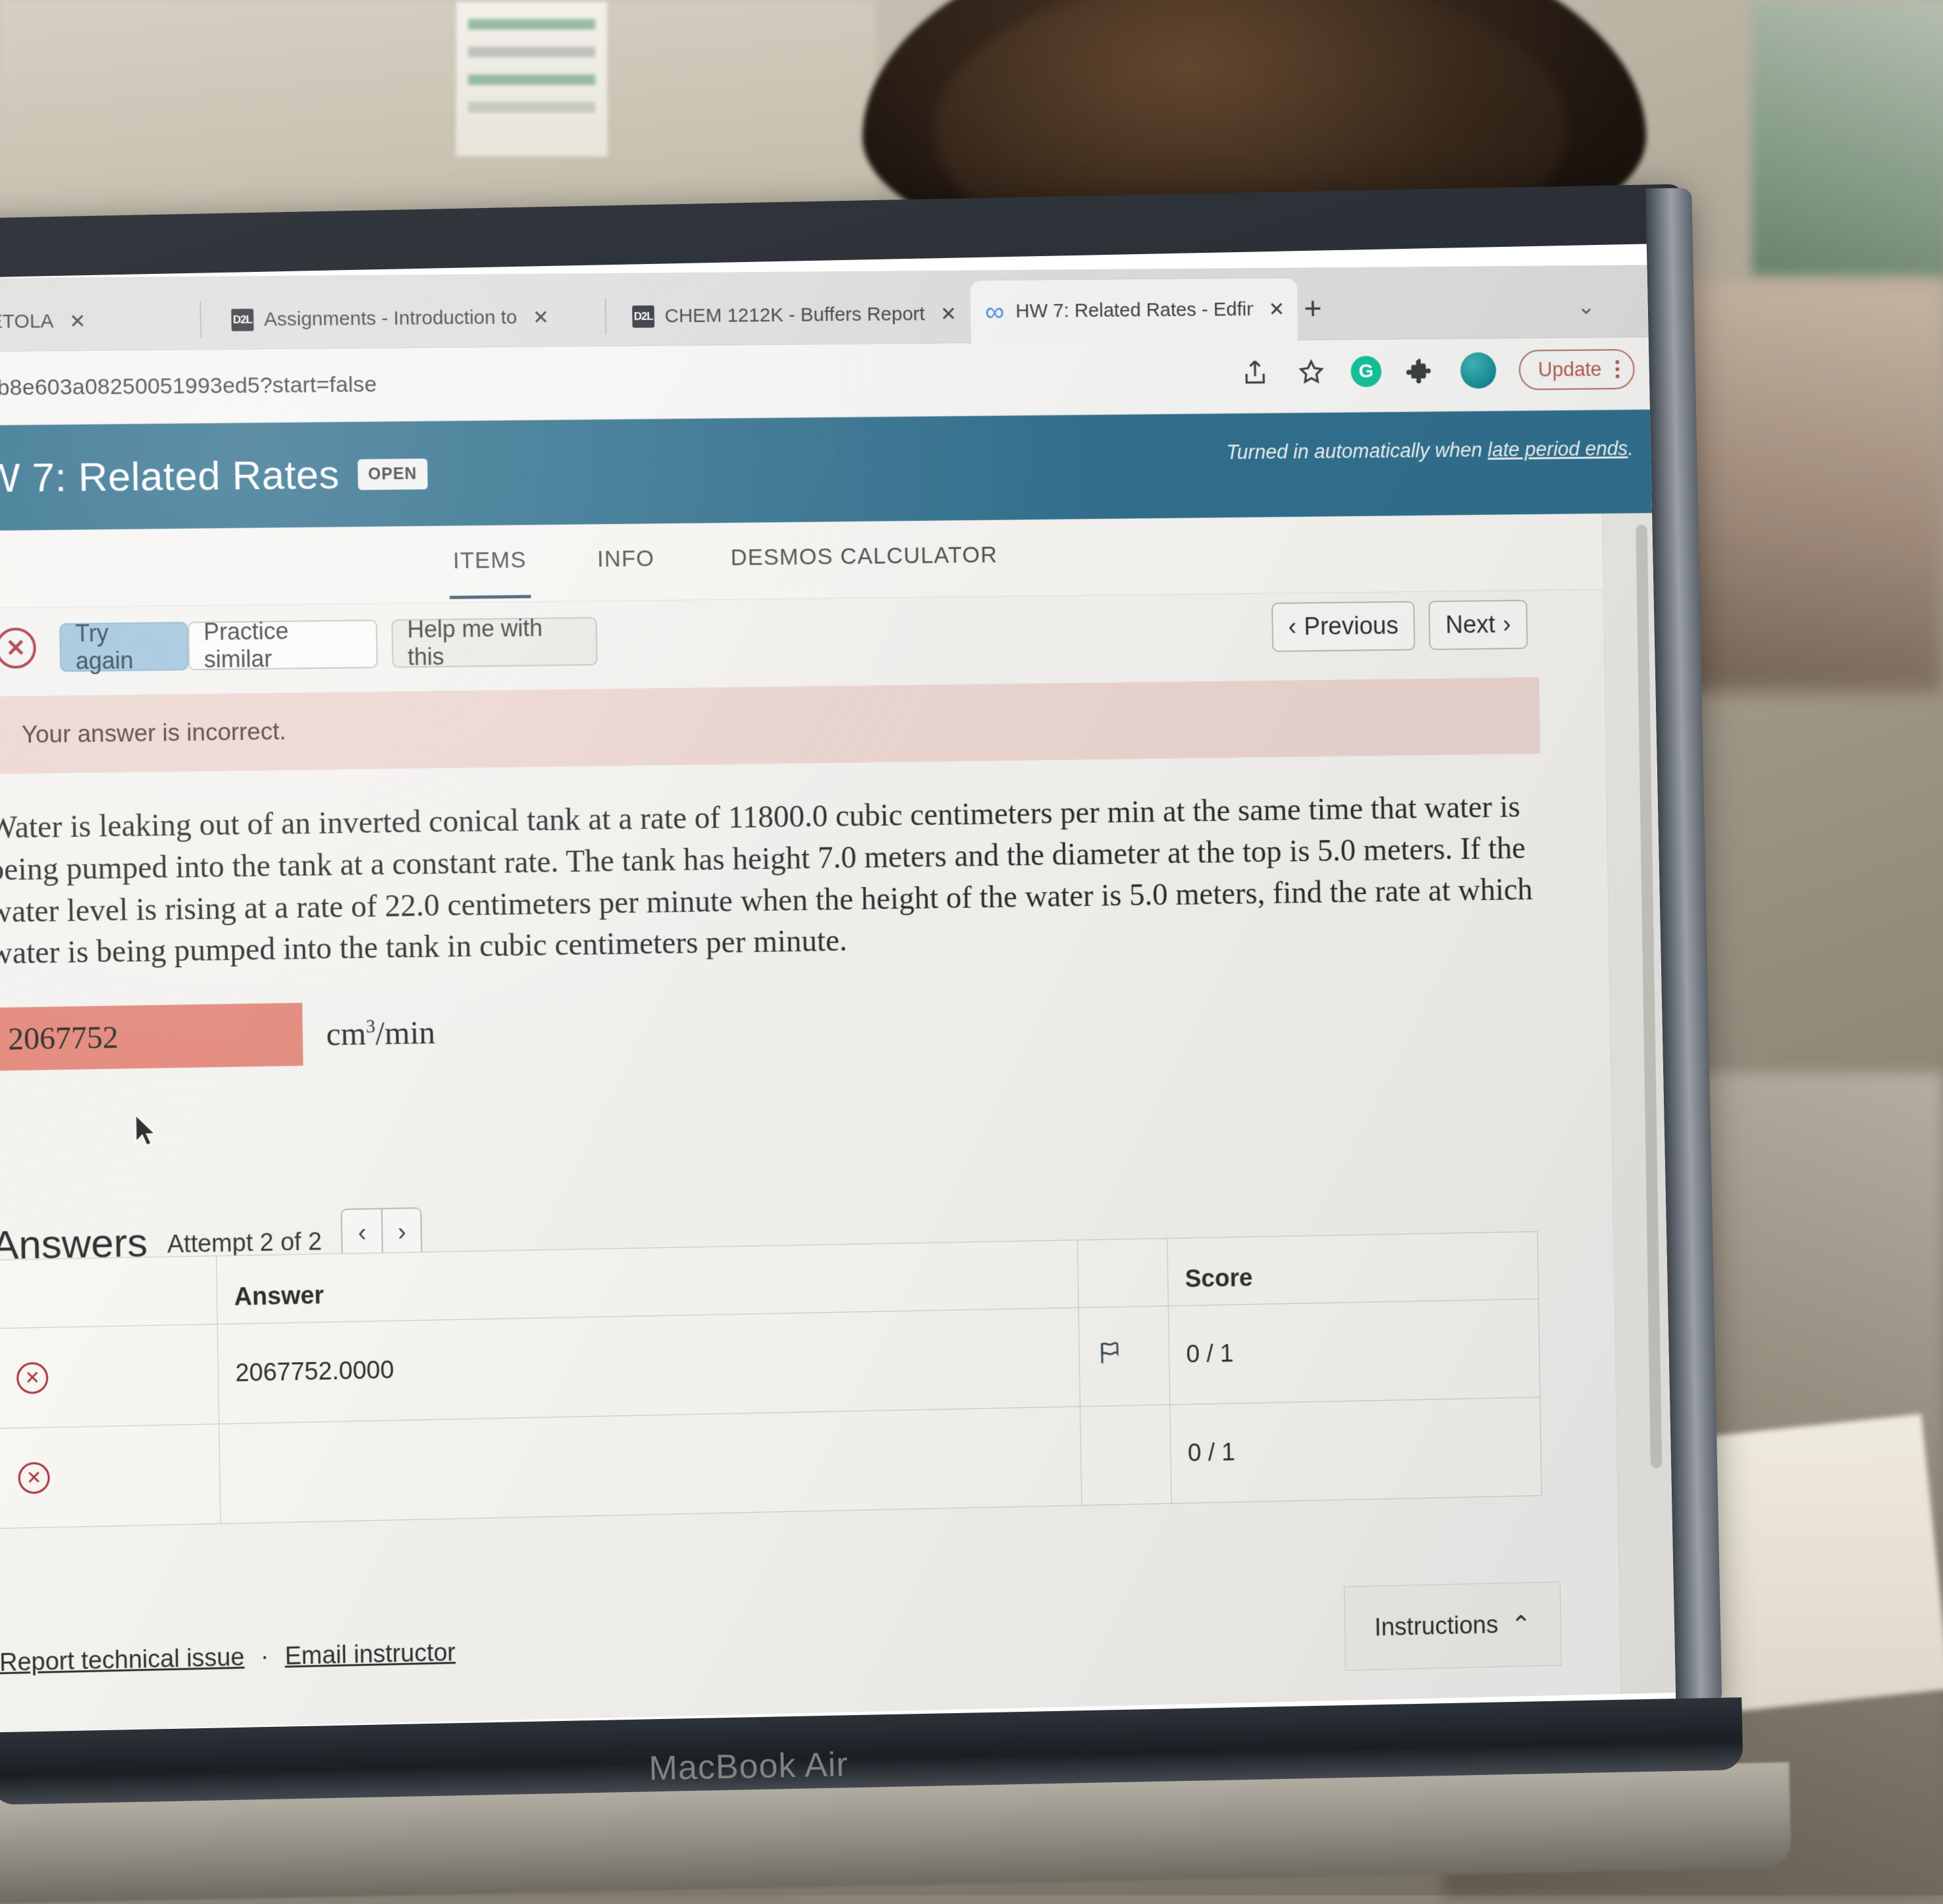  What do you see at coordinates (346, 1034) in the screenshot?
I see `units-base: cm` at bounding box center [346, 1034].